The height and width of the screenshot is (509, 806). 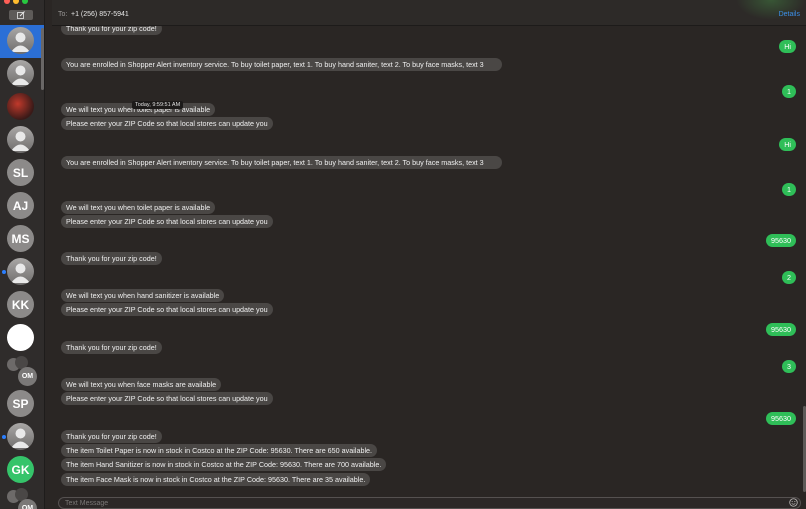 I want to click on conversation-header: To: +1 (256) 857-5941 Details, so click(x=429, y=13).